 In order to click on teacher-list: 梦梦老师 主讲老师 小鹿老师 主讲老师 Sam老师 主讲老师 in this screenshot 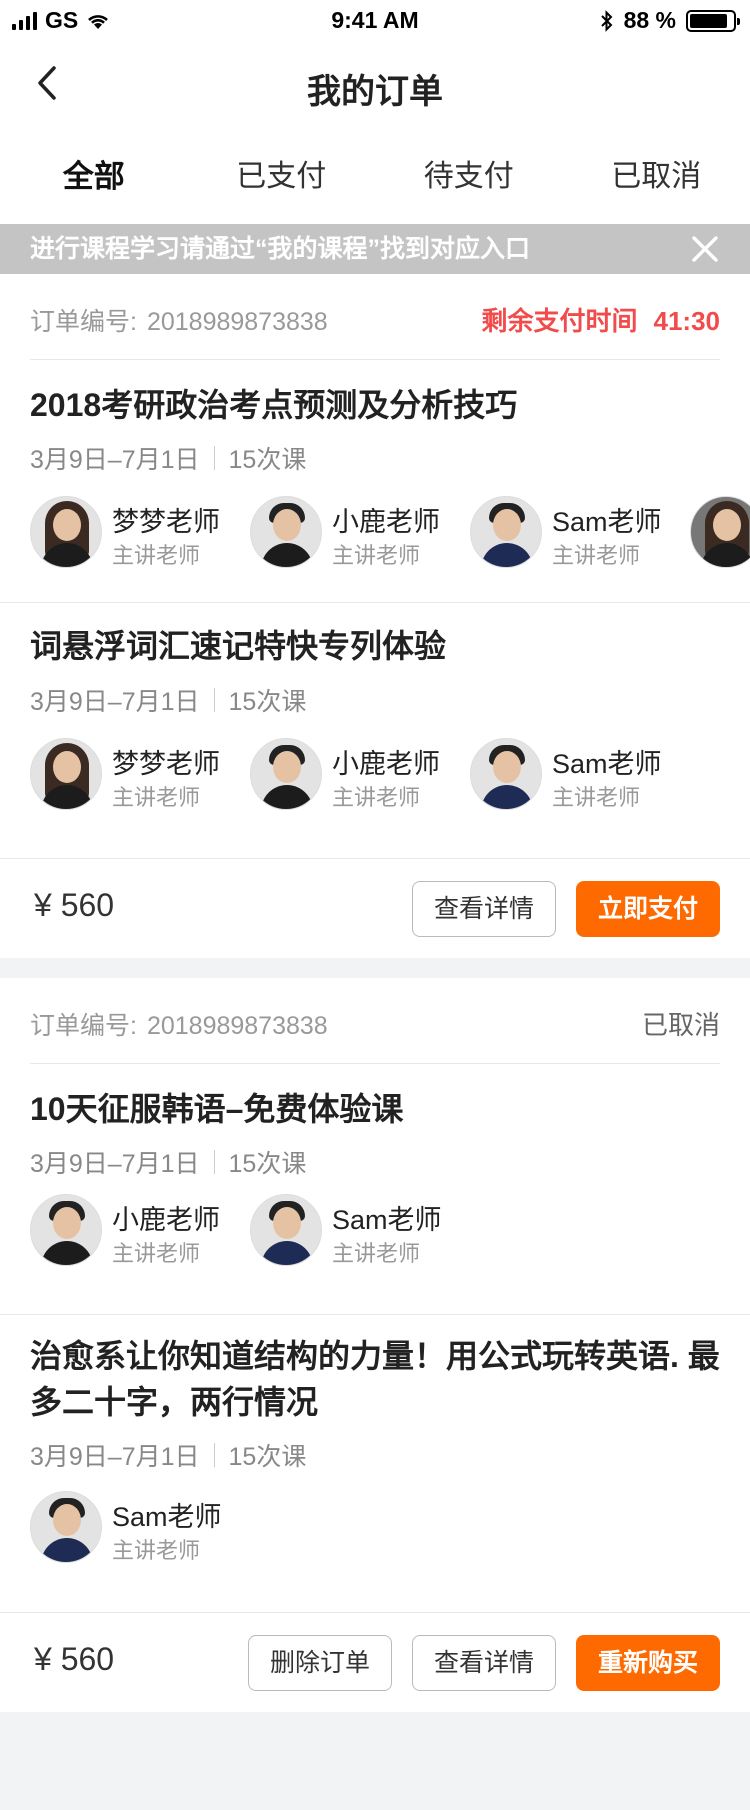, I will do `click(360, 774)`.